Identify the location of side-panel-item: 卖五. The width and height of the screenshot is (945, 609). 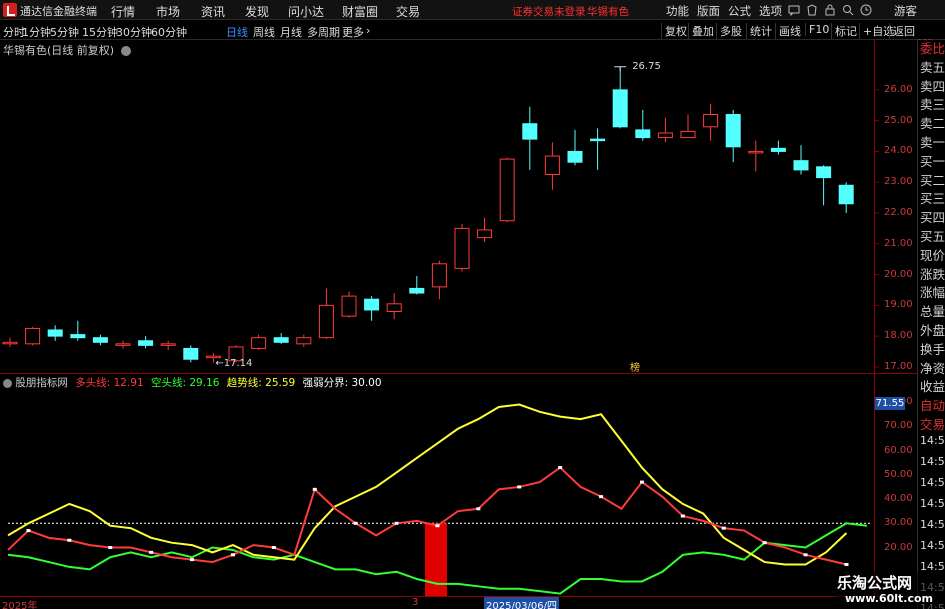
(932, 68).